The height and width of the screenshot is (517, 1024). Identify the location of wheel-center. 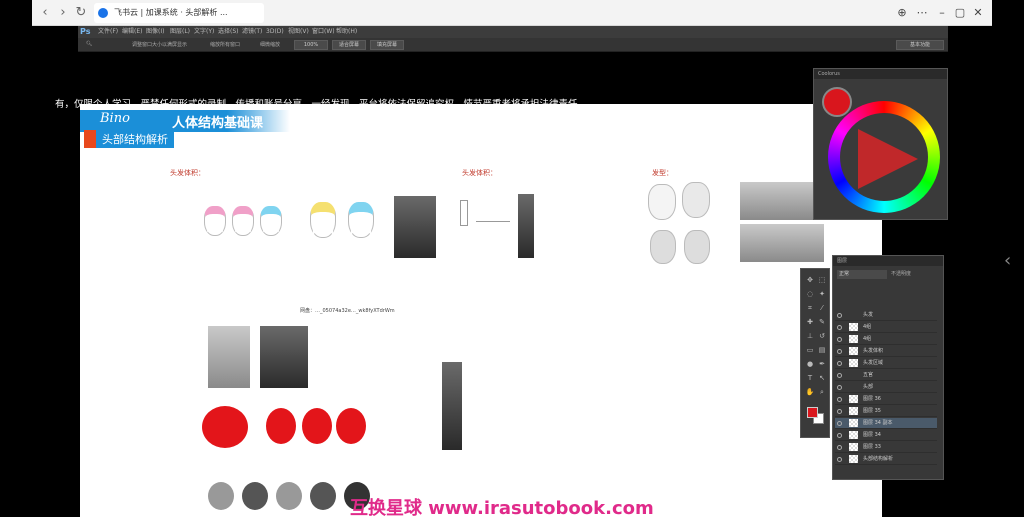
(884, 157).